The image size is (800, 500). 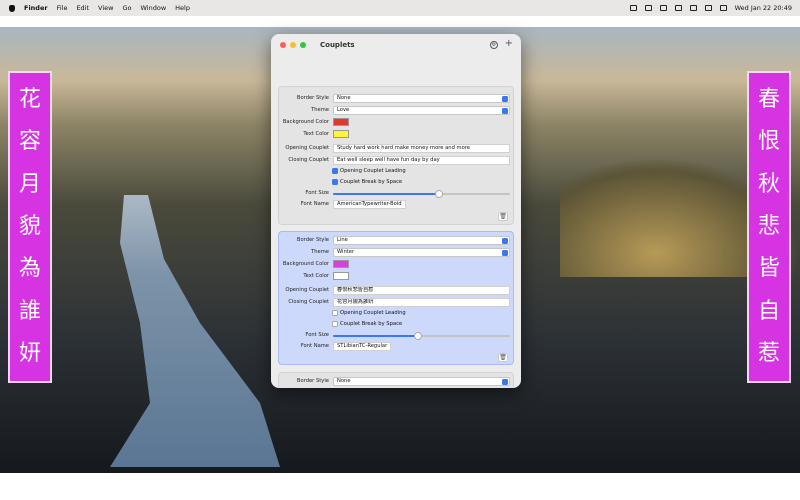 What do you see at coordinates (283, 45) in the screenshot?
I see `close-button` at bounding box center [283, 45].